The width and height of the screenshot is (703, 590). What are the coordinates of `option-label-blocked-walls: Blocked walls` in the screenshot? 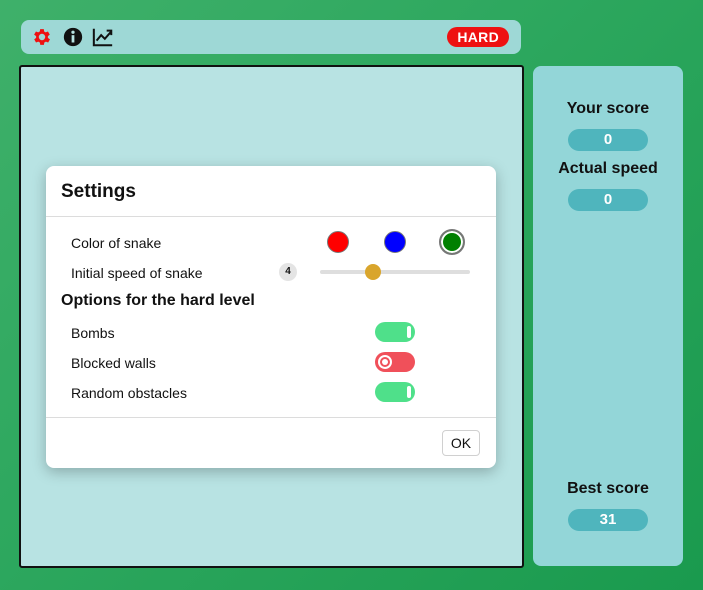 It's located at (113, 363).